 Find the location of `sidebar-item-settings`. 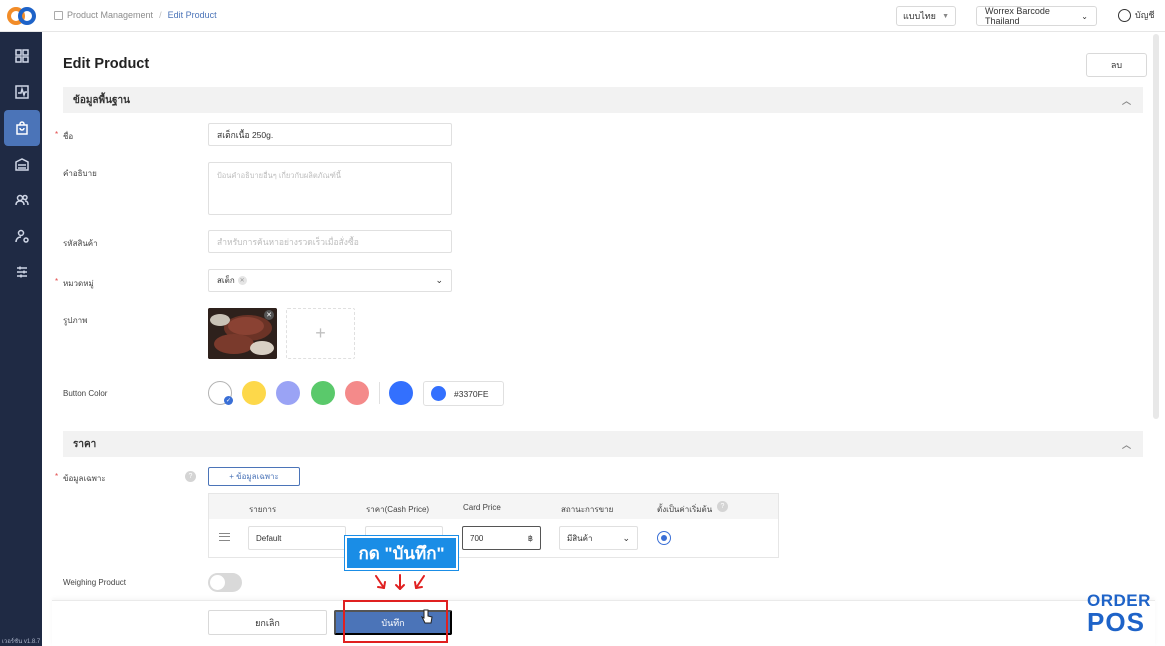

sidebar-item-settings is located at coordinates (22, 272).